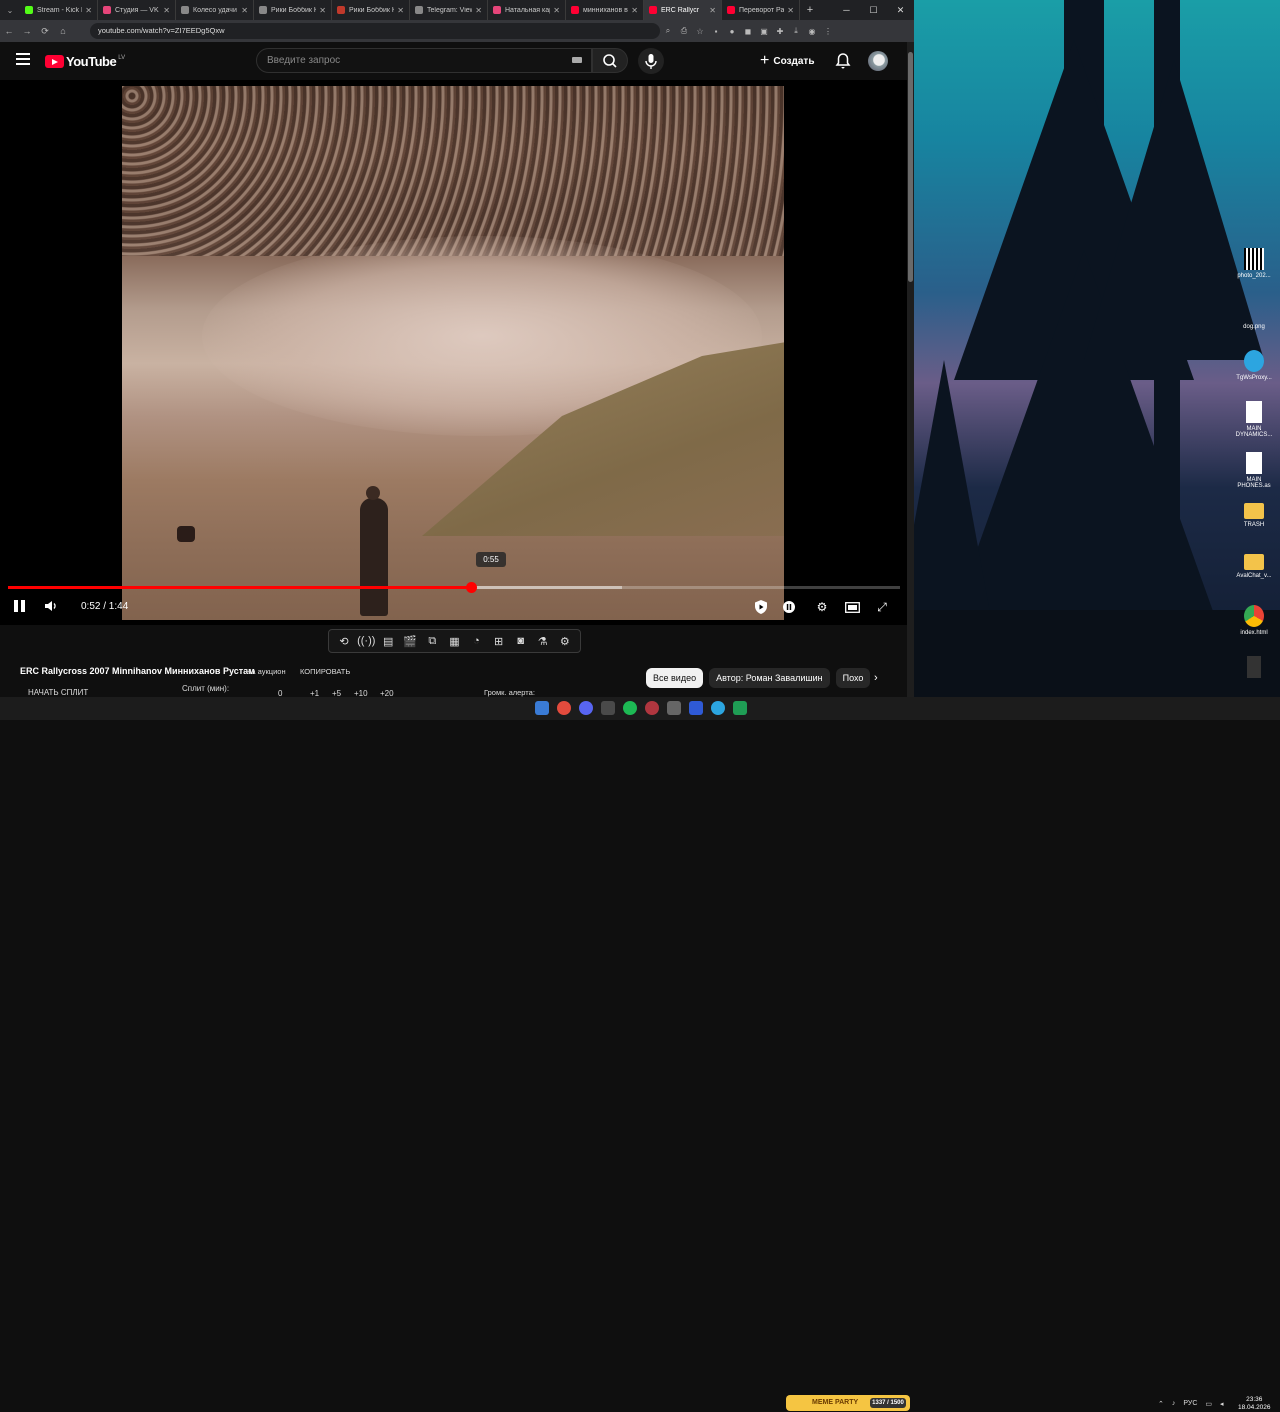 The width and height of the screenshot is (1280, 1412). I want to click on new-tab-button: +, so click(810, 10).